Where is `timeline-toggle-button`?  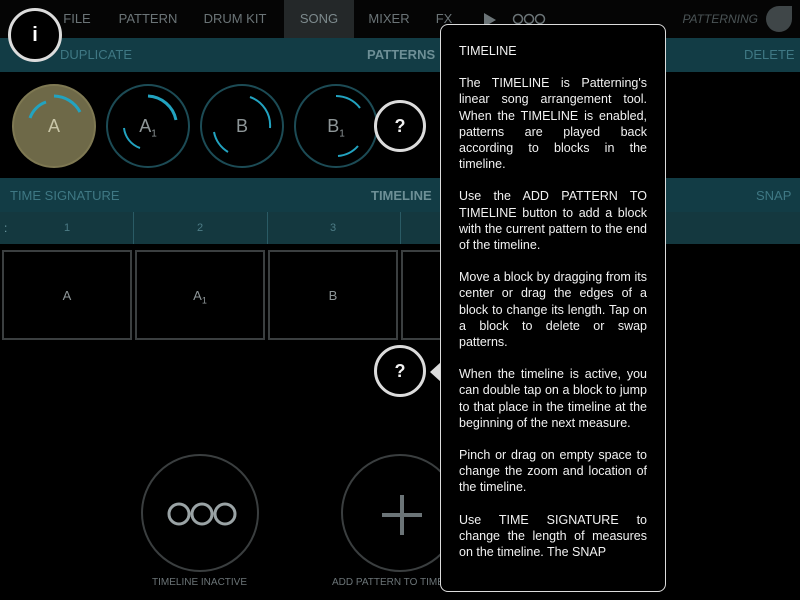 timeline-toggle-button is located at coordinates (200, 513).